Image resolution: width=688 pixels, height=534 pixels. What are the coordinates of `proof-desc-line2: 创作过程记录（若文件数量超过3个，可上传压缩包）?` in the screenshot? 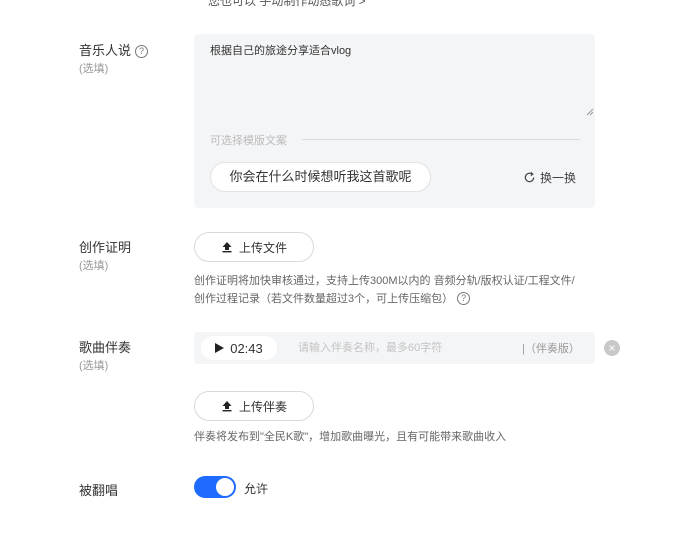 It's located at (384, 299).